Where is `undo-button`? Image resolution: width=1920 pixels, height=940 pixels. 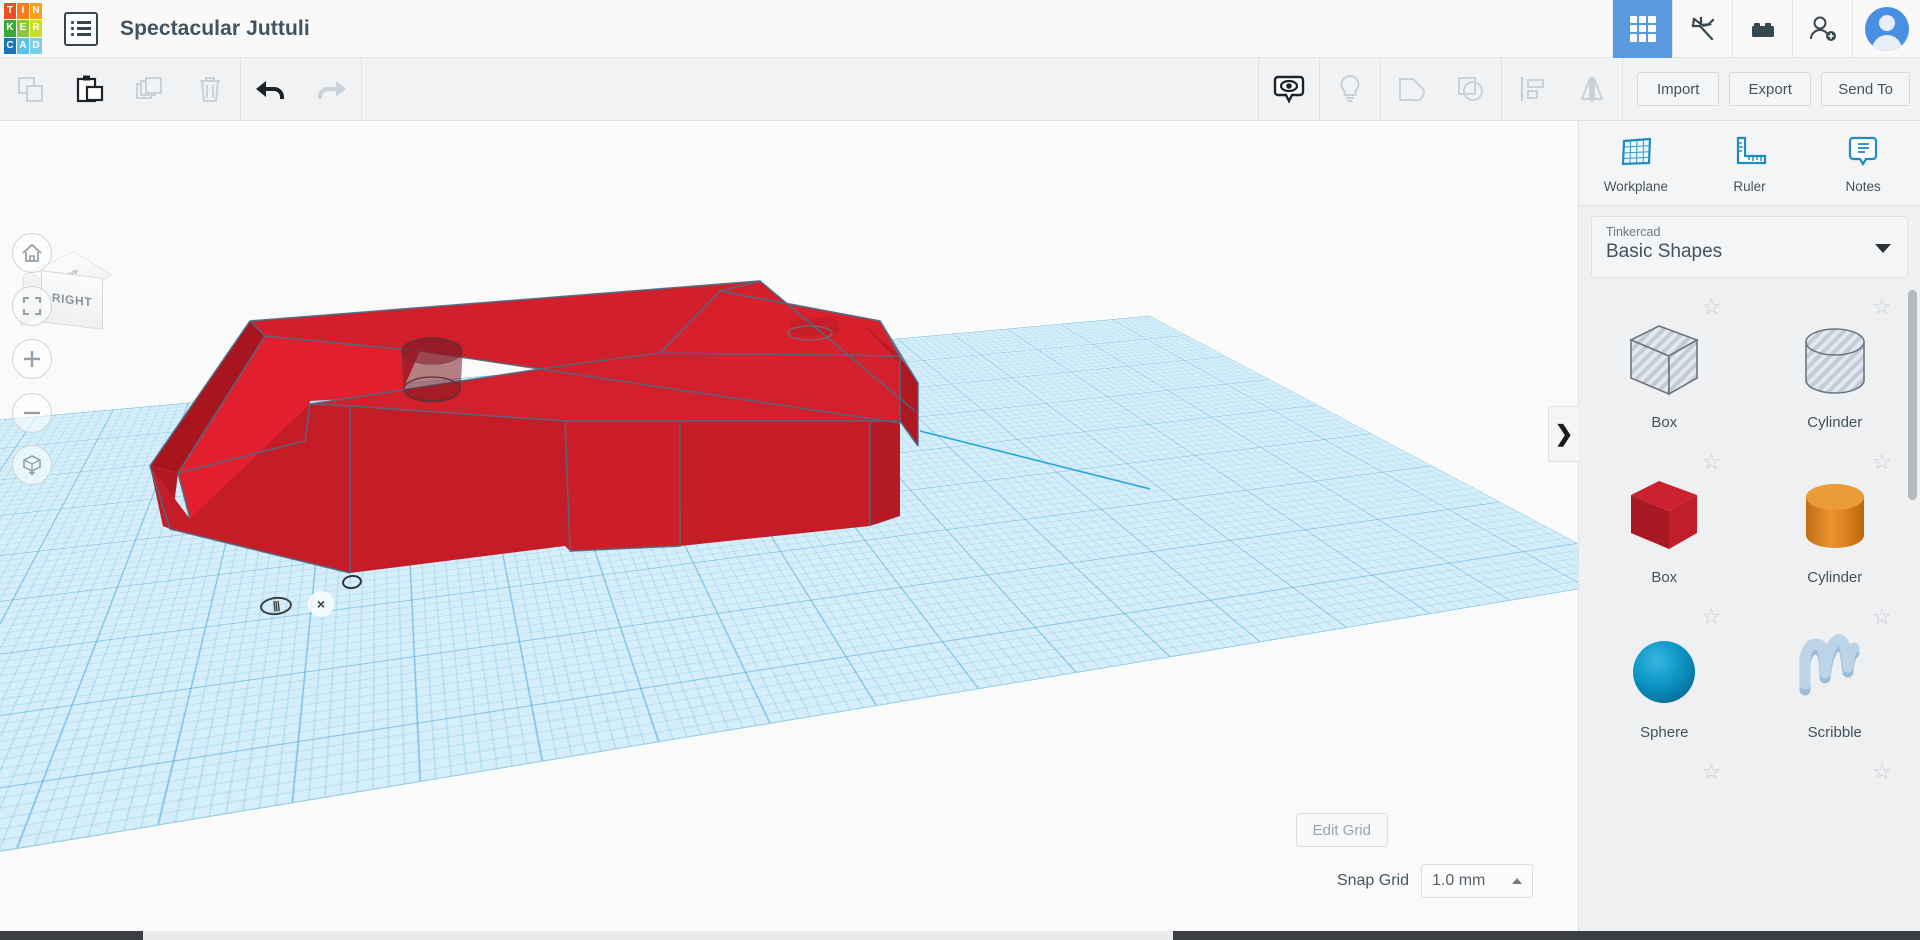
undo-button is located at coordinates (271, 89).